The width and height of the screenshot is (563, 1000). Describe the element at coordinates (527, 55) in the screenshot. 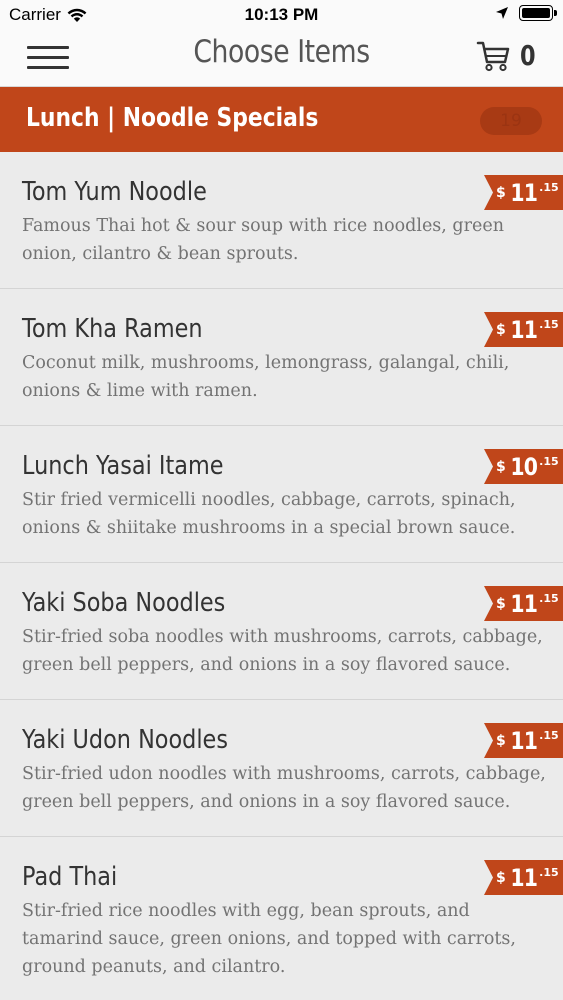

I see `cart-count: 0` at that location.